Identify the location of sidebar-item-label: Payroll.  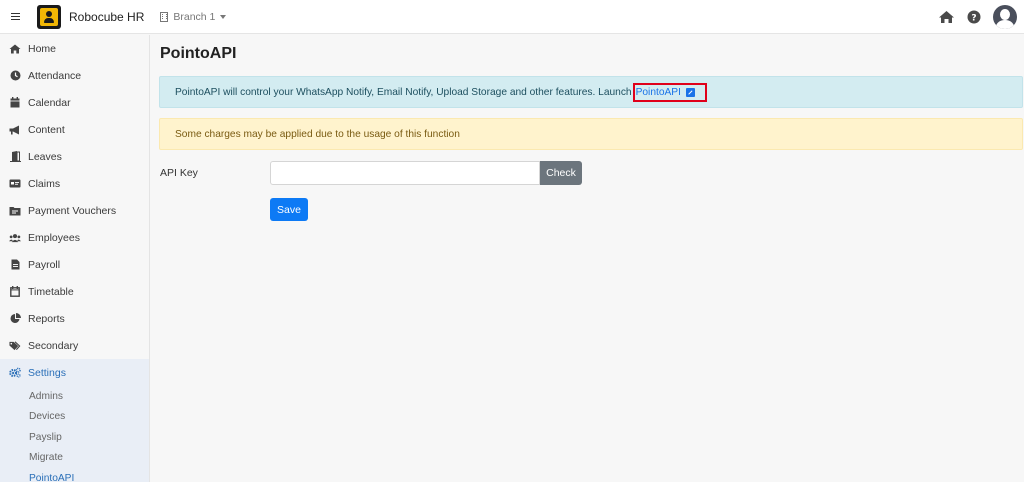
(44, 264).